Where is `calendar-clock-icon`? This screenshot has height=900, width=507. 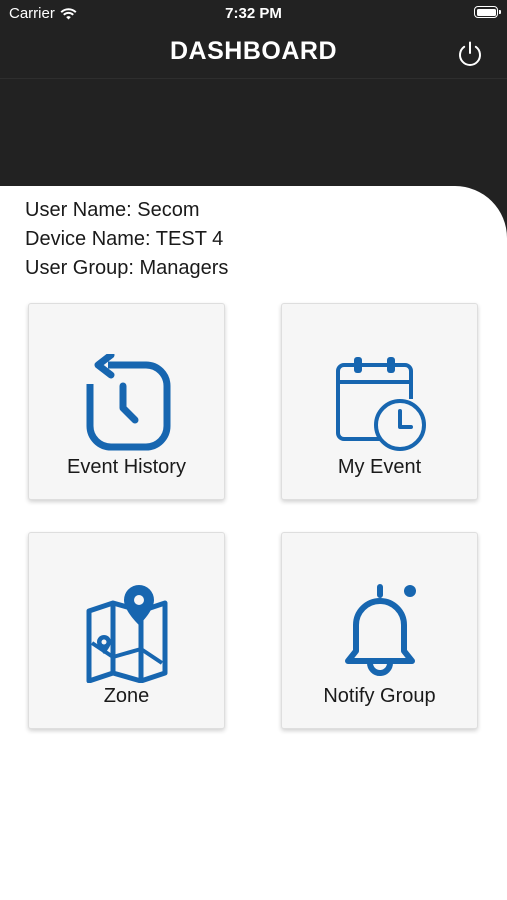
calendar-clock-icon is located at coordinates (380, 404).